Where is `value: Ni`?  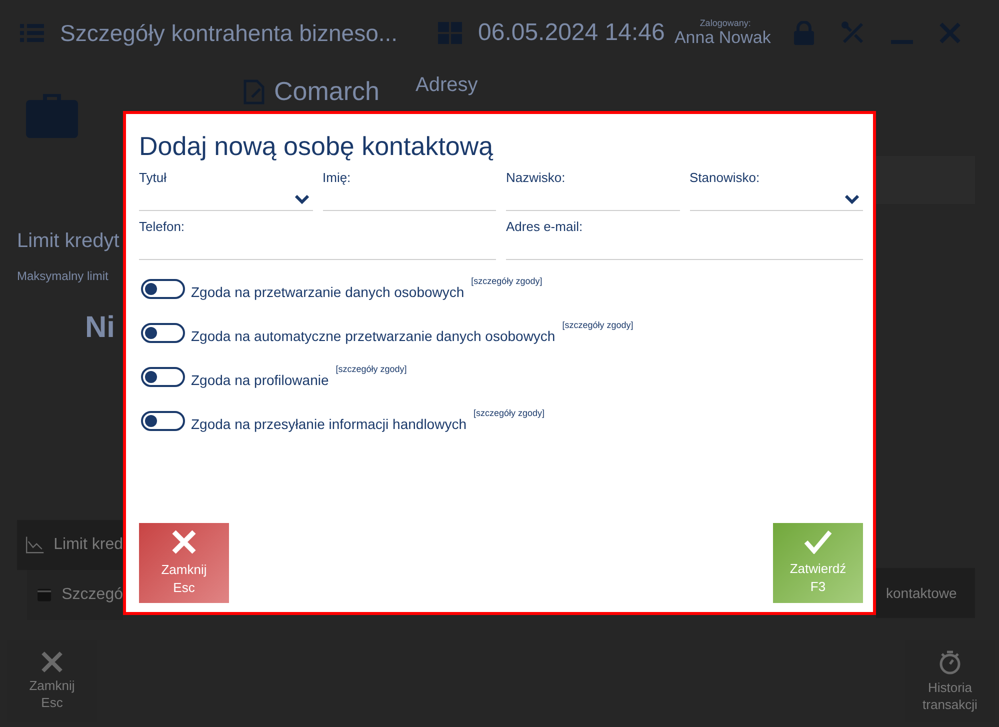
value: Ni is located at coordinates (100, 328).